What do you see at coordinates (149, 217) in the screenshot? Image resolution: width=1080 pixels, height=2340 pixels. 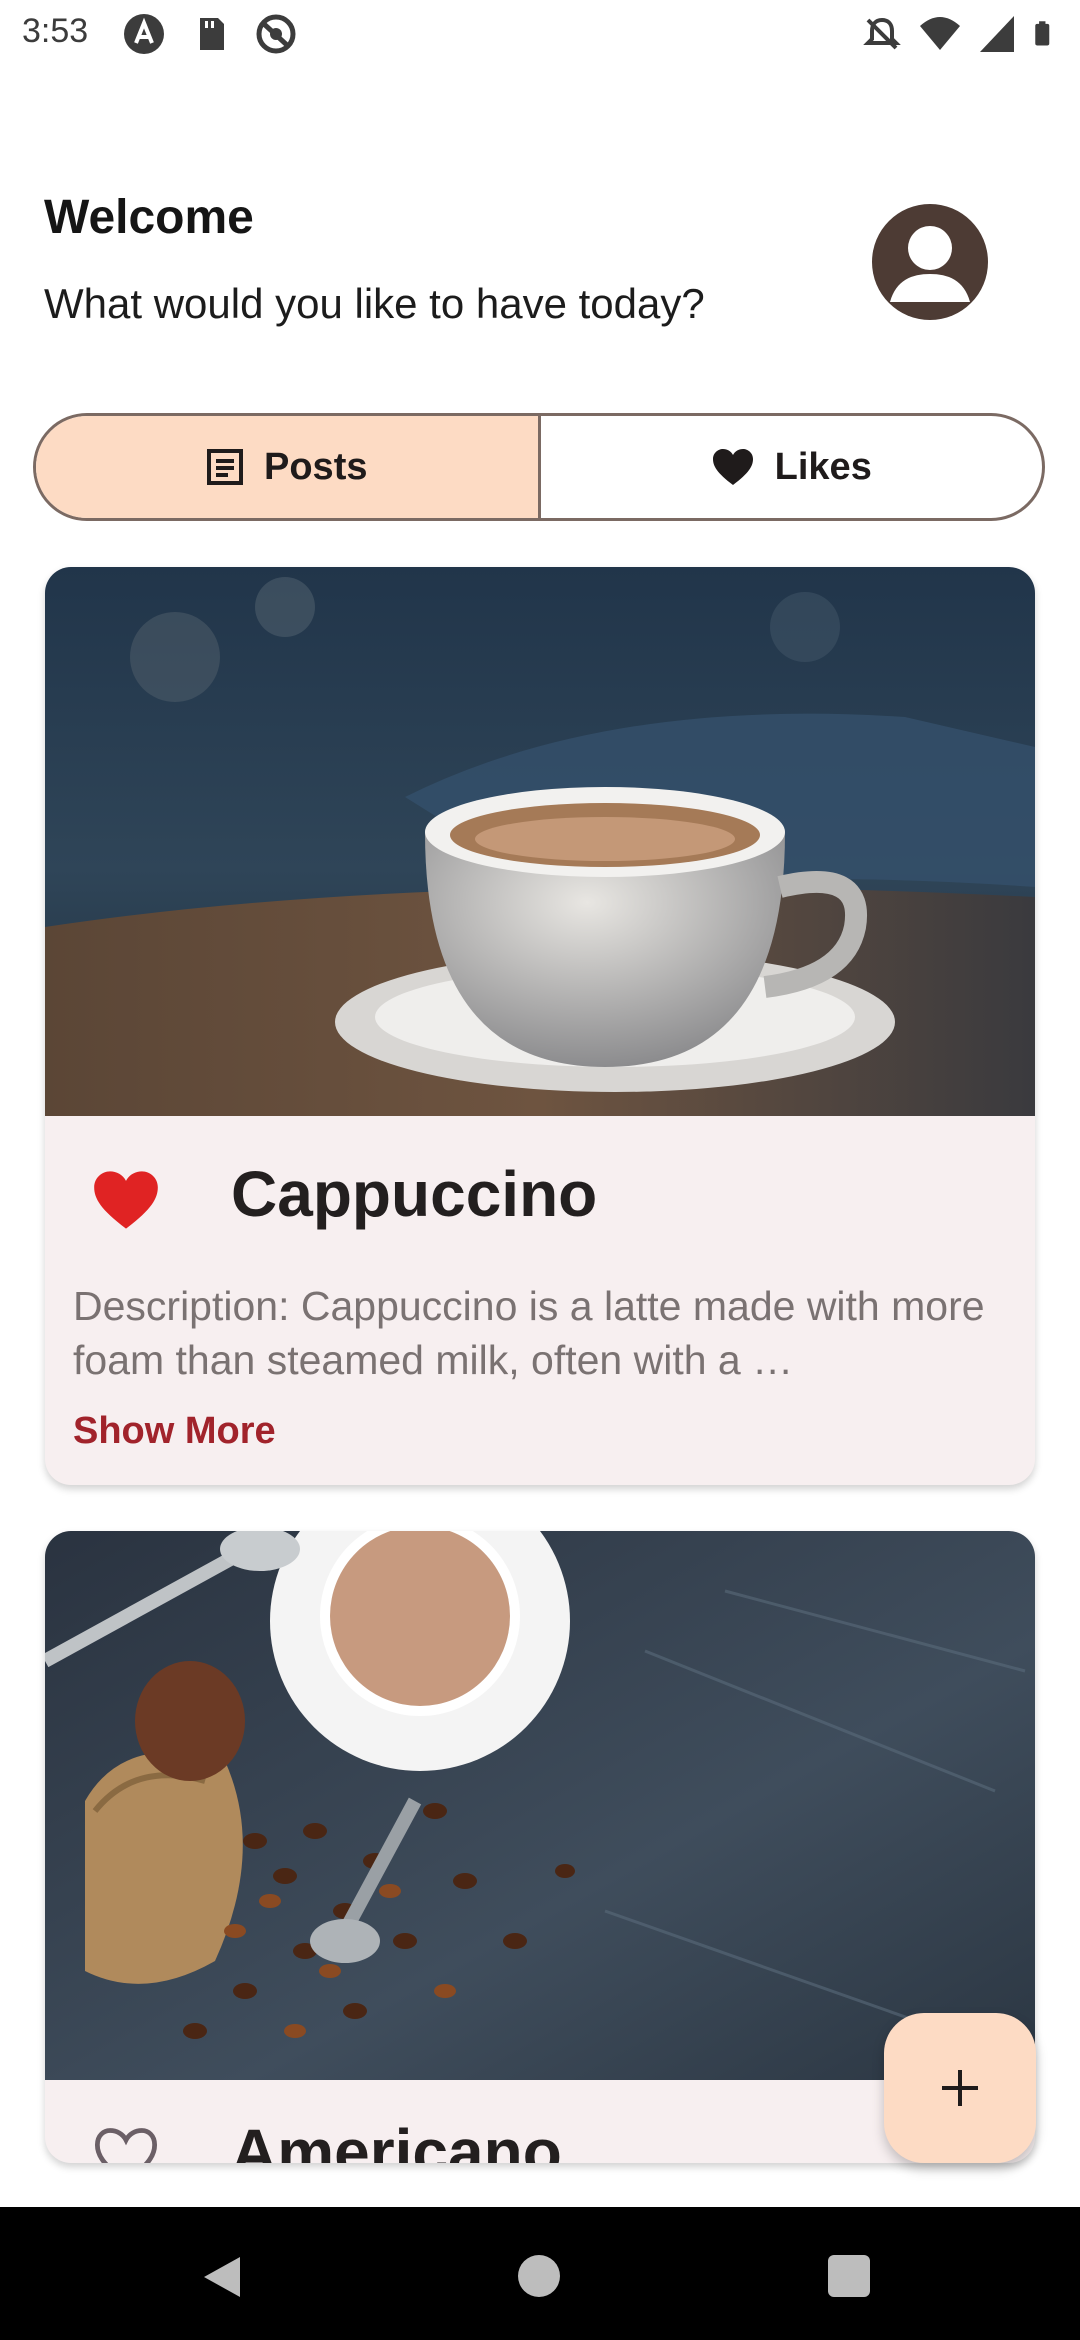 I see `welcome-title: Welcome` at bounding box center [149, 217].